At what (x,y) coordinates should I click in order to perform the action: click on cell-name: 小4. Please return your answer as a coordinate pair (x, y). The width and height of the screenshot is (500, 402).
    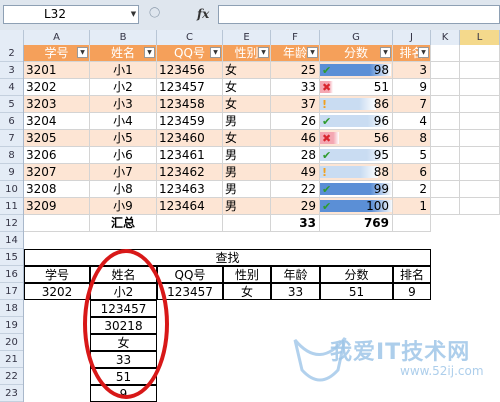
    Looking at the image, I should click on (123, 121).